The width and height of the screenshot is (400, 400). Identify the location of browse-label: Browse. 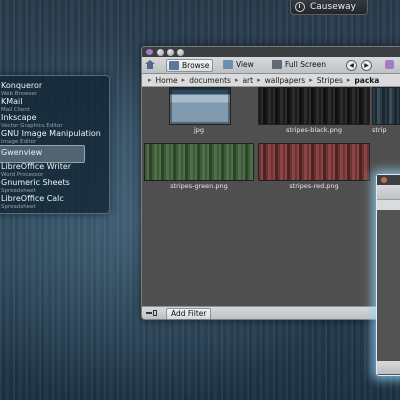
(196, 65).